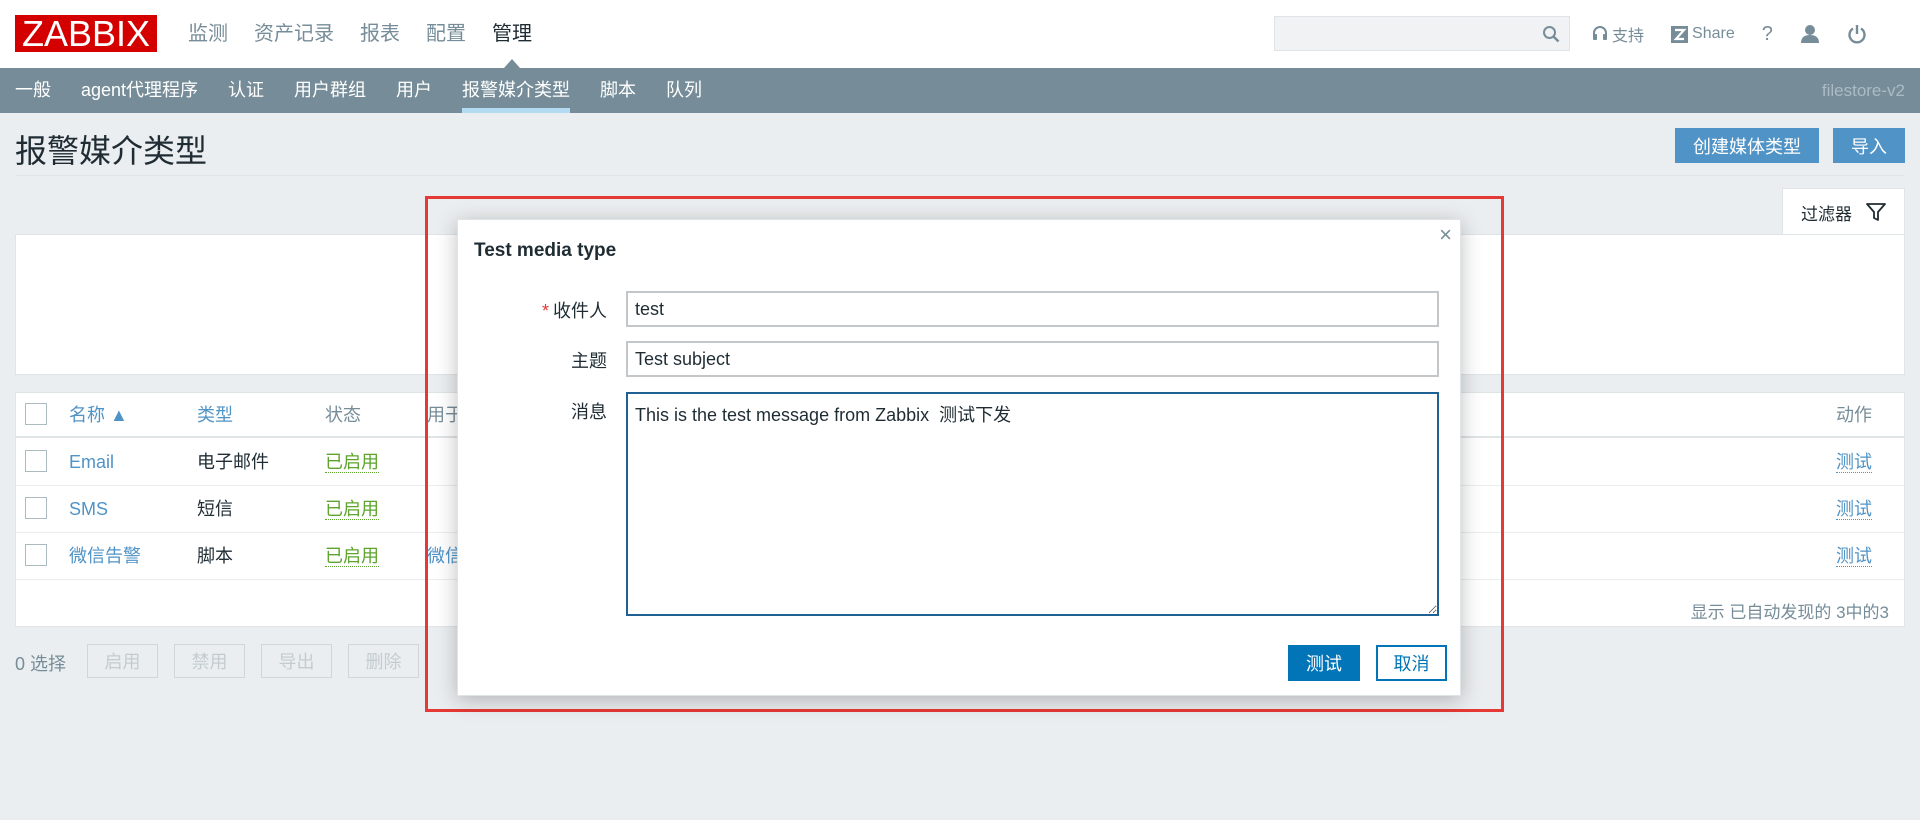  What do you see at coordinates (1767, 34) in the screenshot?
I see `help-icon: ?` at bounding box center [1767, 34].